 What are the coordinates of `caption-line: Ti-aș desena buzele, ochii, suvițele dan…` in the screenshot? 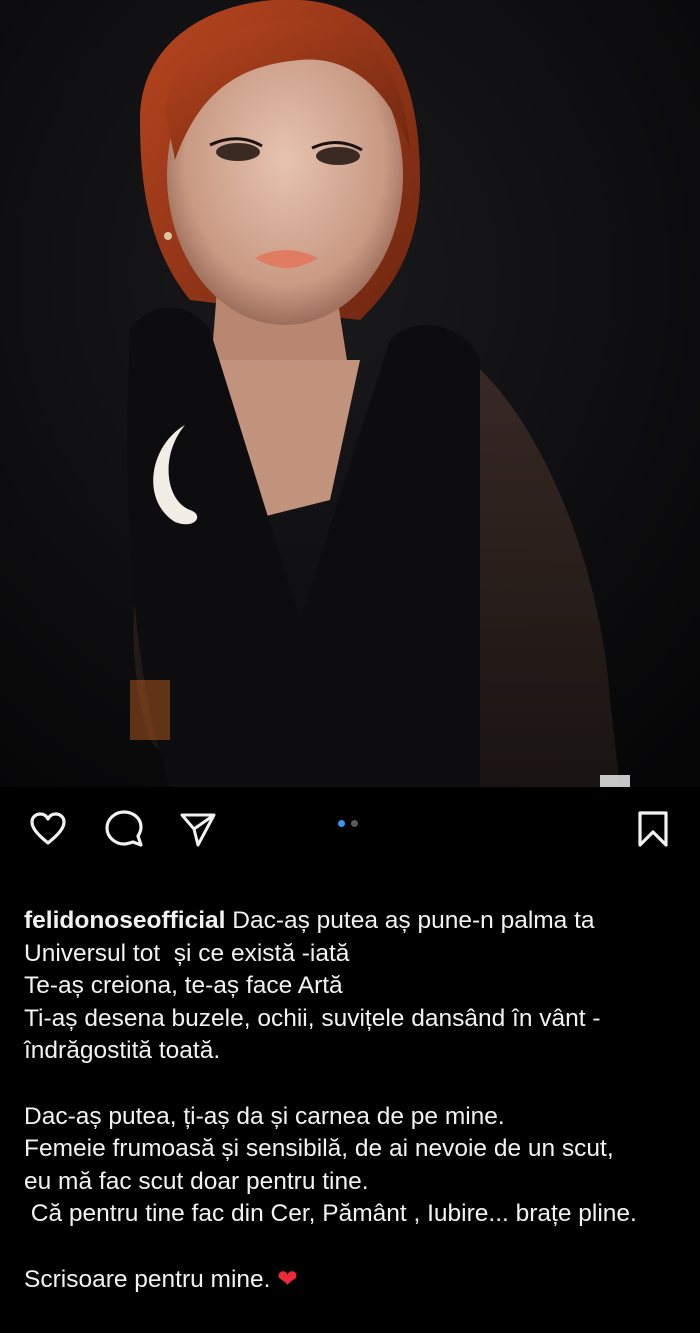 It's located at (312, 1018).